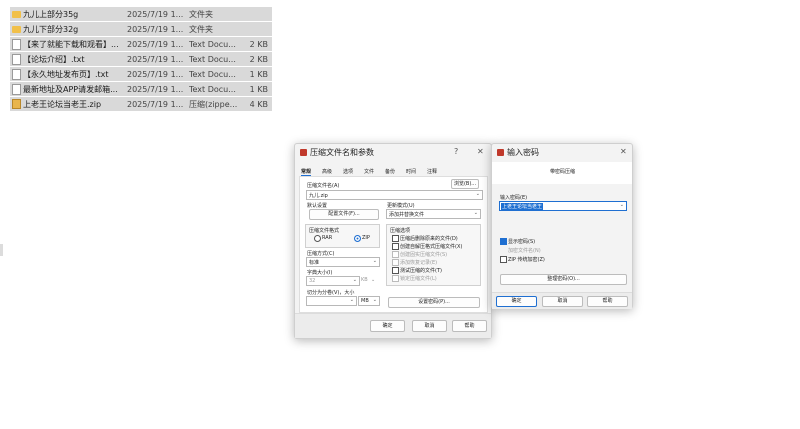 This screenshot has height=429, width=800. Describe the element at coordinates (524, 250) in the screenshot. I see `encrypt-filenames-label: 加密文件名(N)` at that location.